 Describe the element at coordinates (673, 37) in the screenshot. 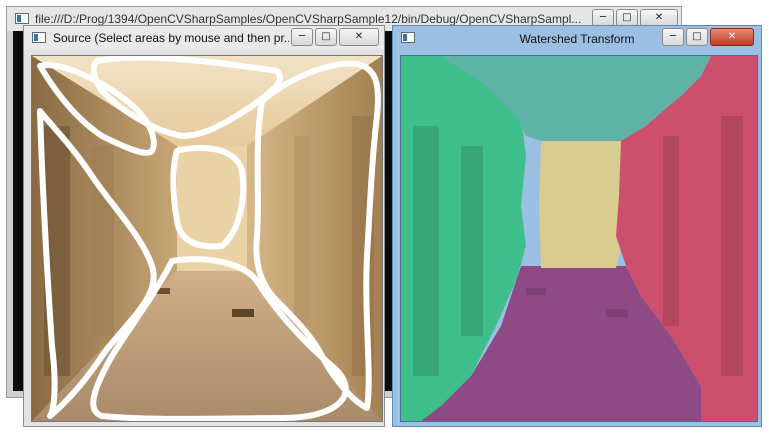

I see `watershed-minimize-button: ─` at that location.